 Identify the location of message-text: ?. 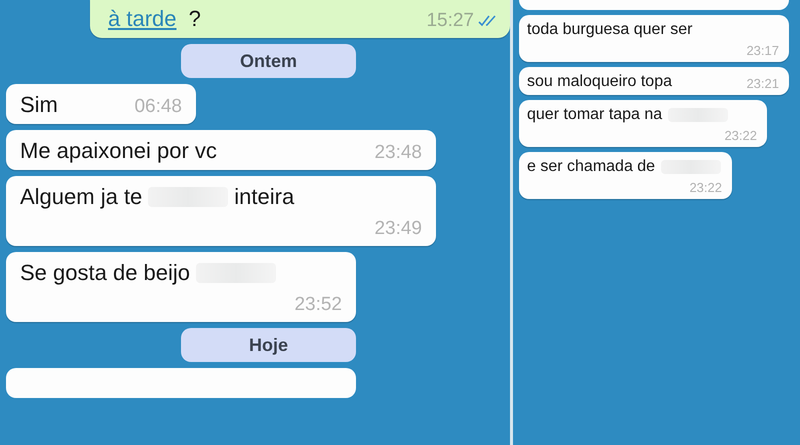
(194, 19).